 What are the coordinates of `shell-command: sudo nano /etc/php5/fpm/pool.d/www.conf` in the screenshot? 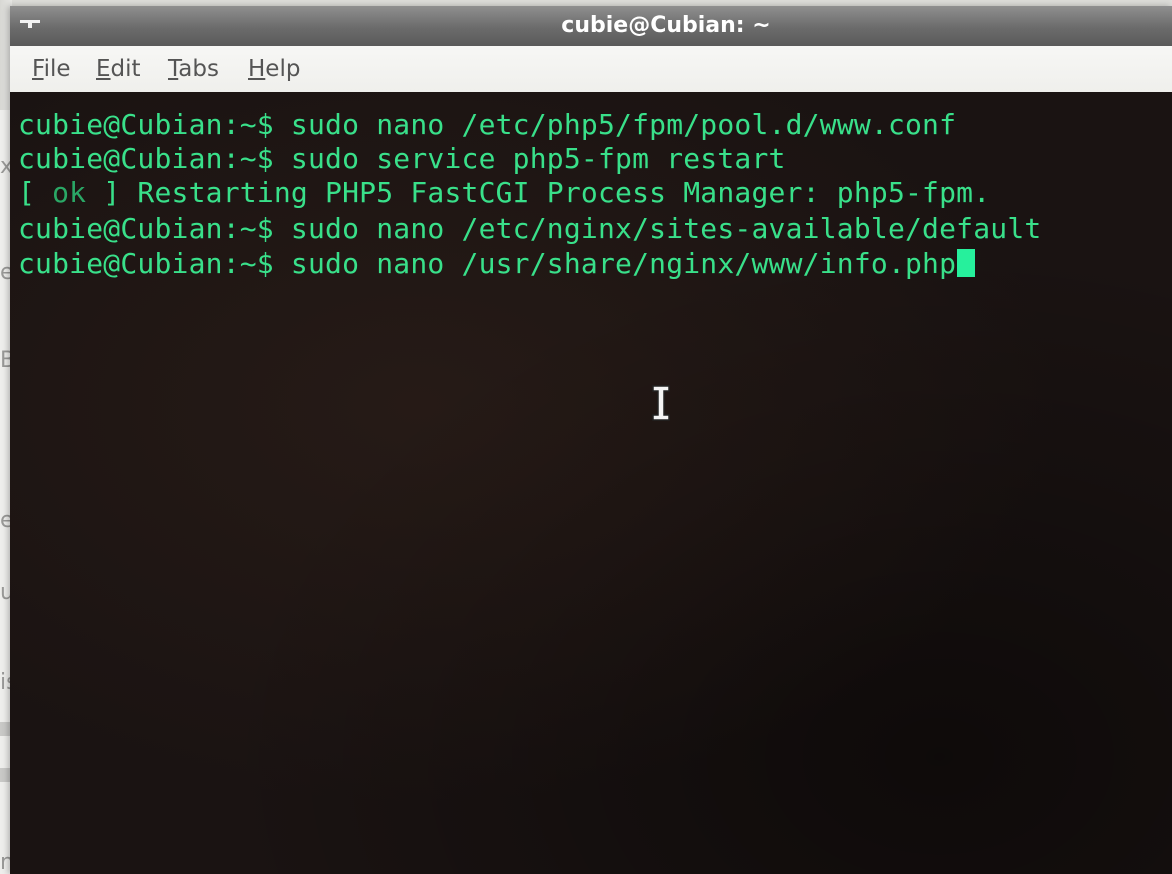 It's located at (615, 124).